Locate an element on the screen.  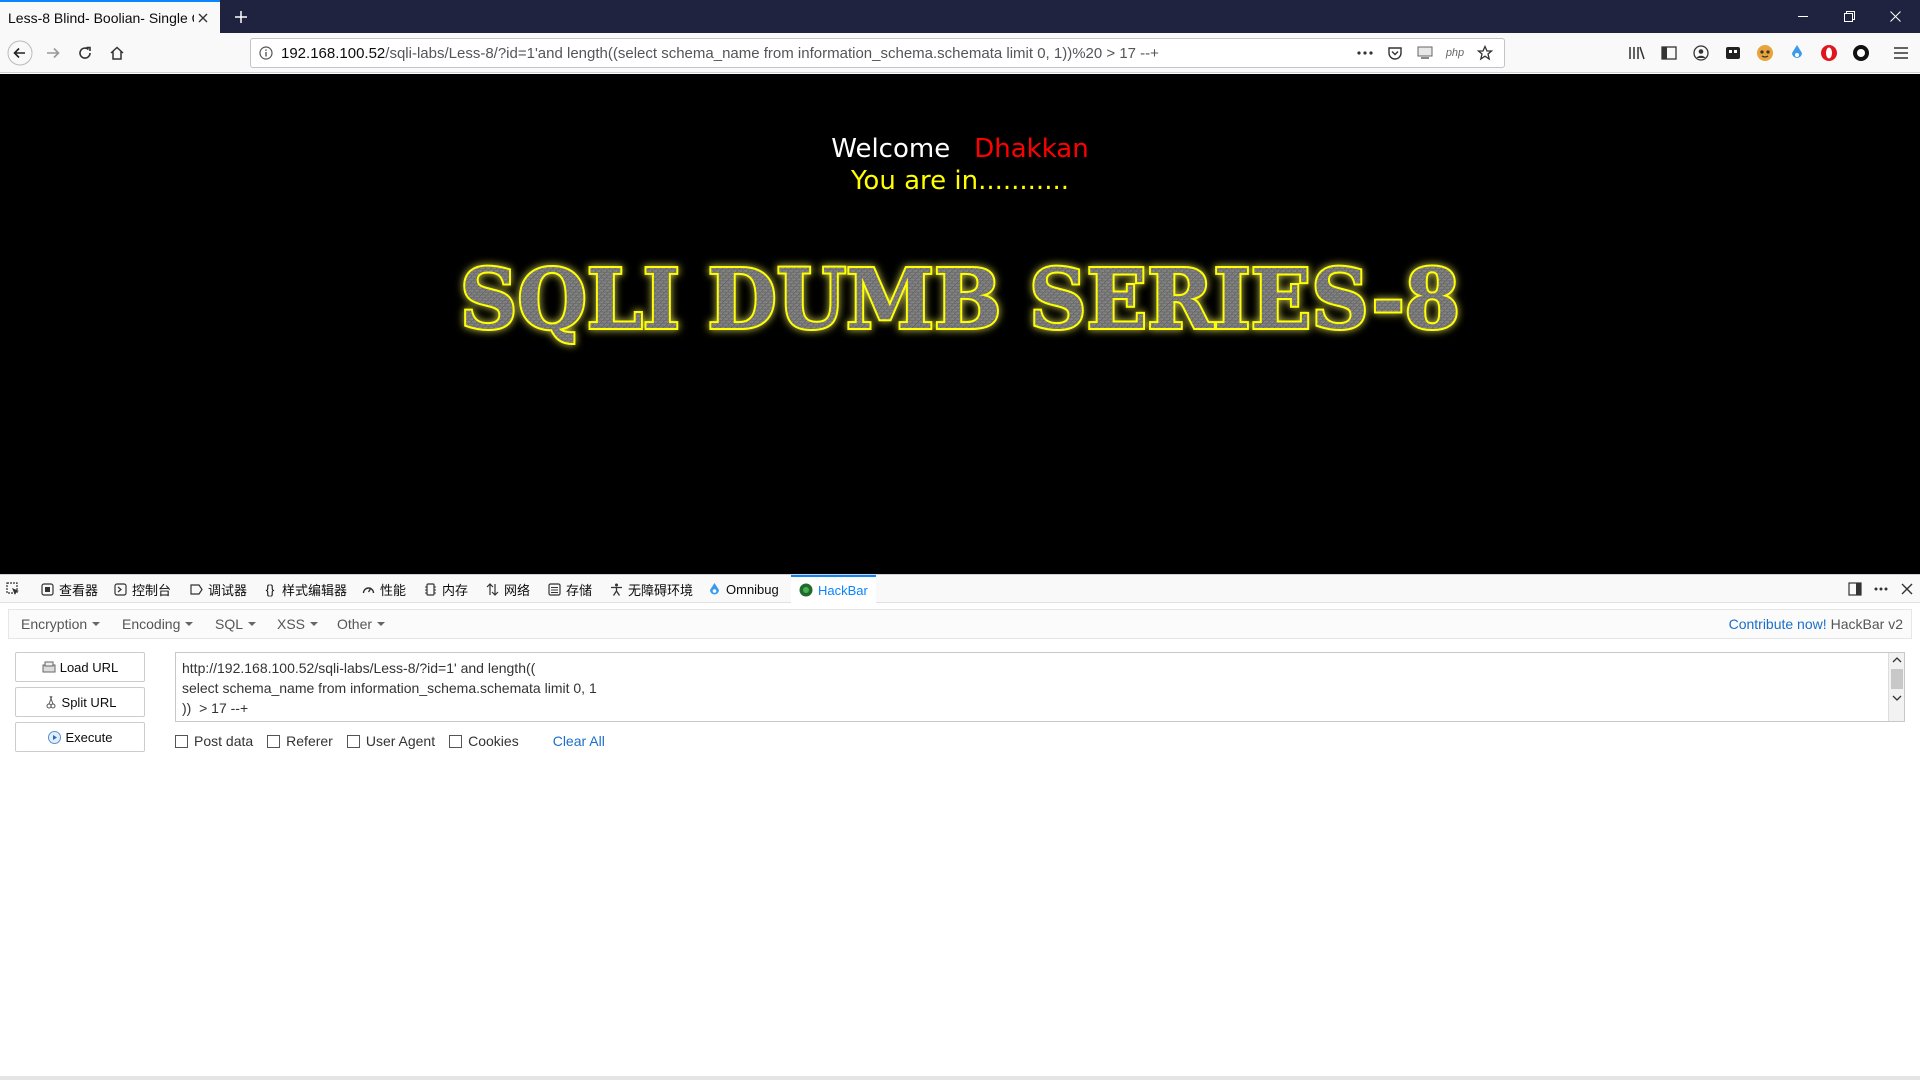
network-icon is located at coordinates (492, 589).